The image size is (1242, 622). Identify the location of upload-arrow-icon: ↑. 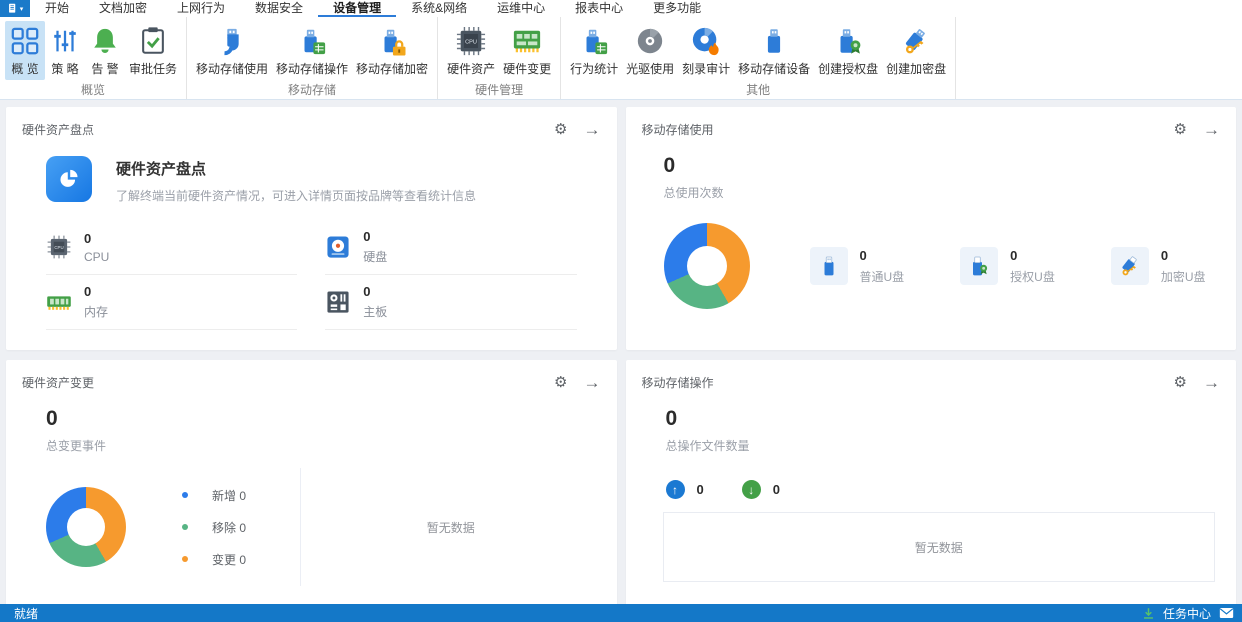
(675, 489).